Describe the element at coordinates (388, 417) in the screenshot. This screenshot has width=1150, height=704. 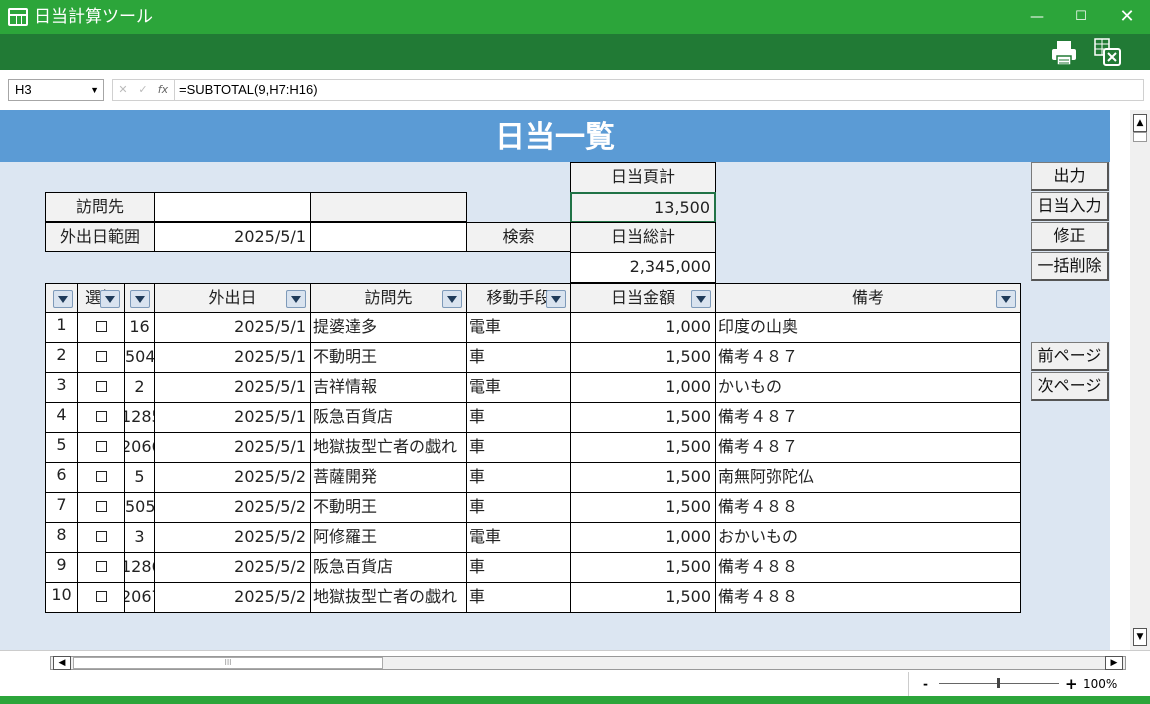
I see `row-dest: 阪急百貨店` at that location.